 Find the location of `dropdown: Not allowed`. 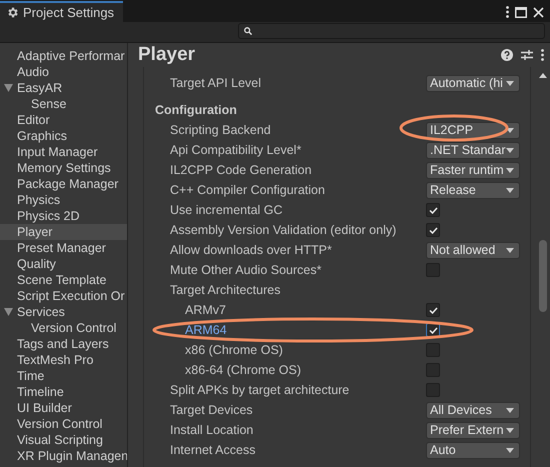

dropdown: Not allowed is located at coordinates (473, 250).